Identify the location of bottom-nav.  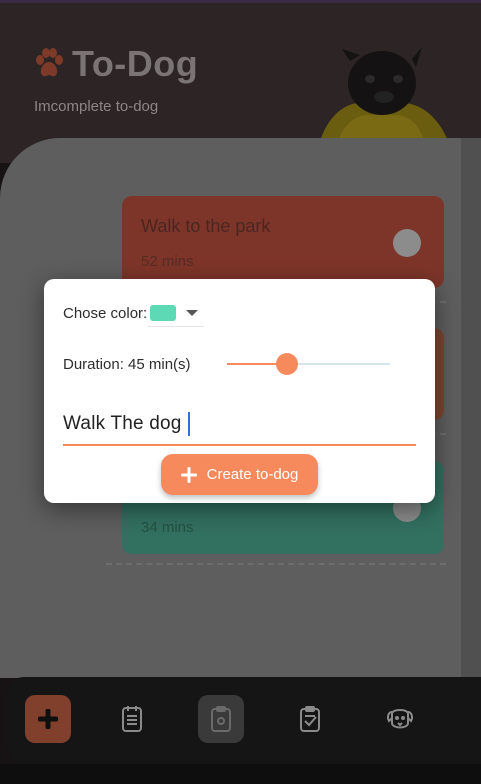
(243, 720).